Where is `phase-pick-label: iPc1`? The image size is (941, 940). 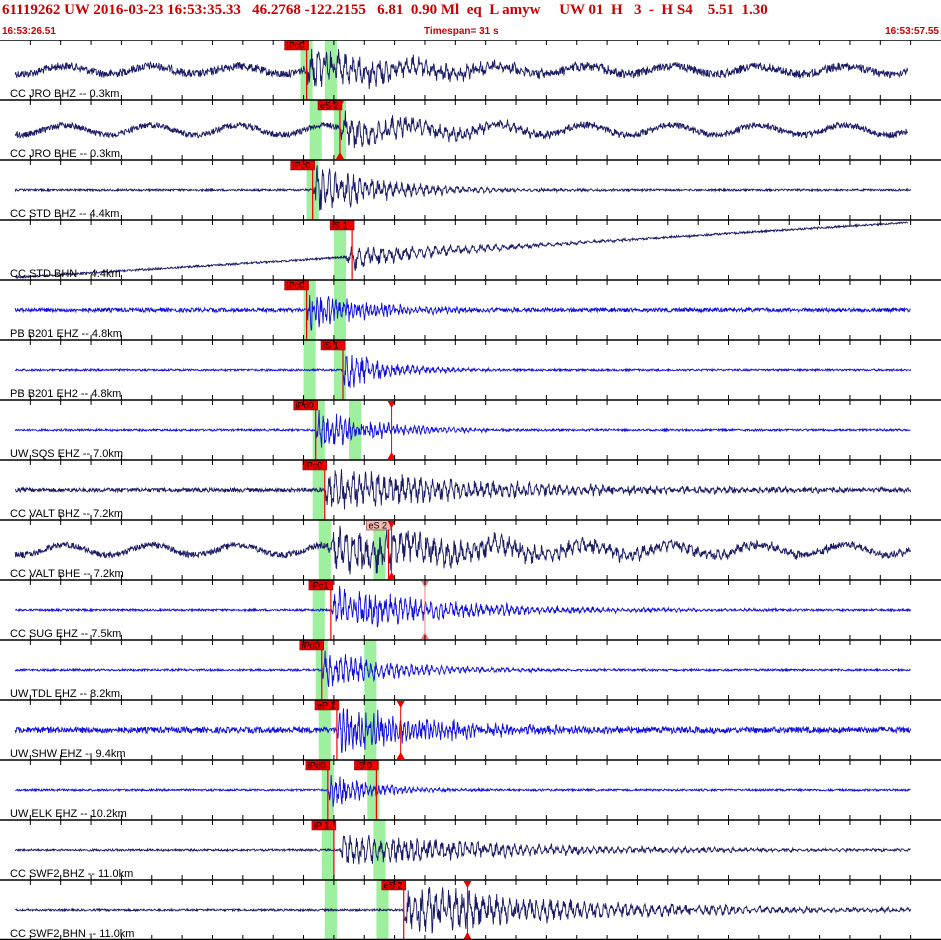
phase-pick-label: iPc1 is located at coordinates (320, 586).